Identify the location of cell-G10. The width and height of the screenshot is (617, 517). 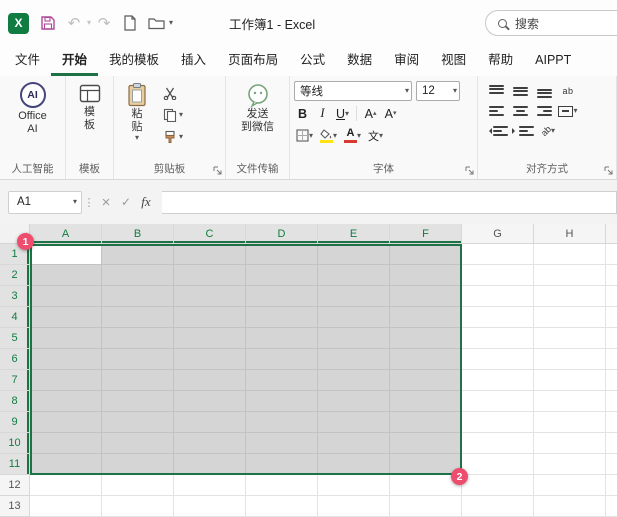
(498, 443).